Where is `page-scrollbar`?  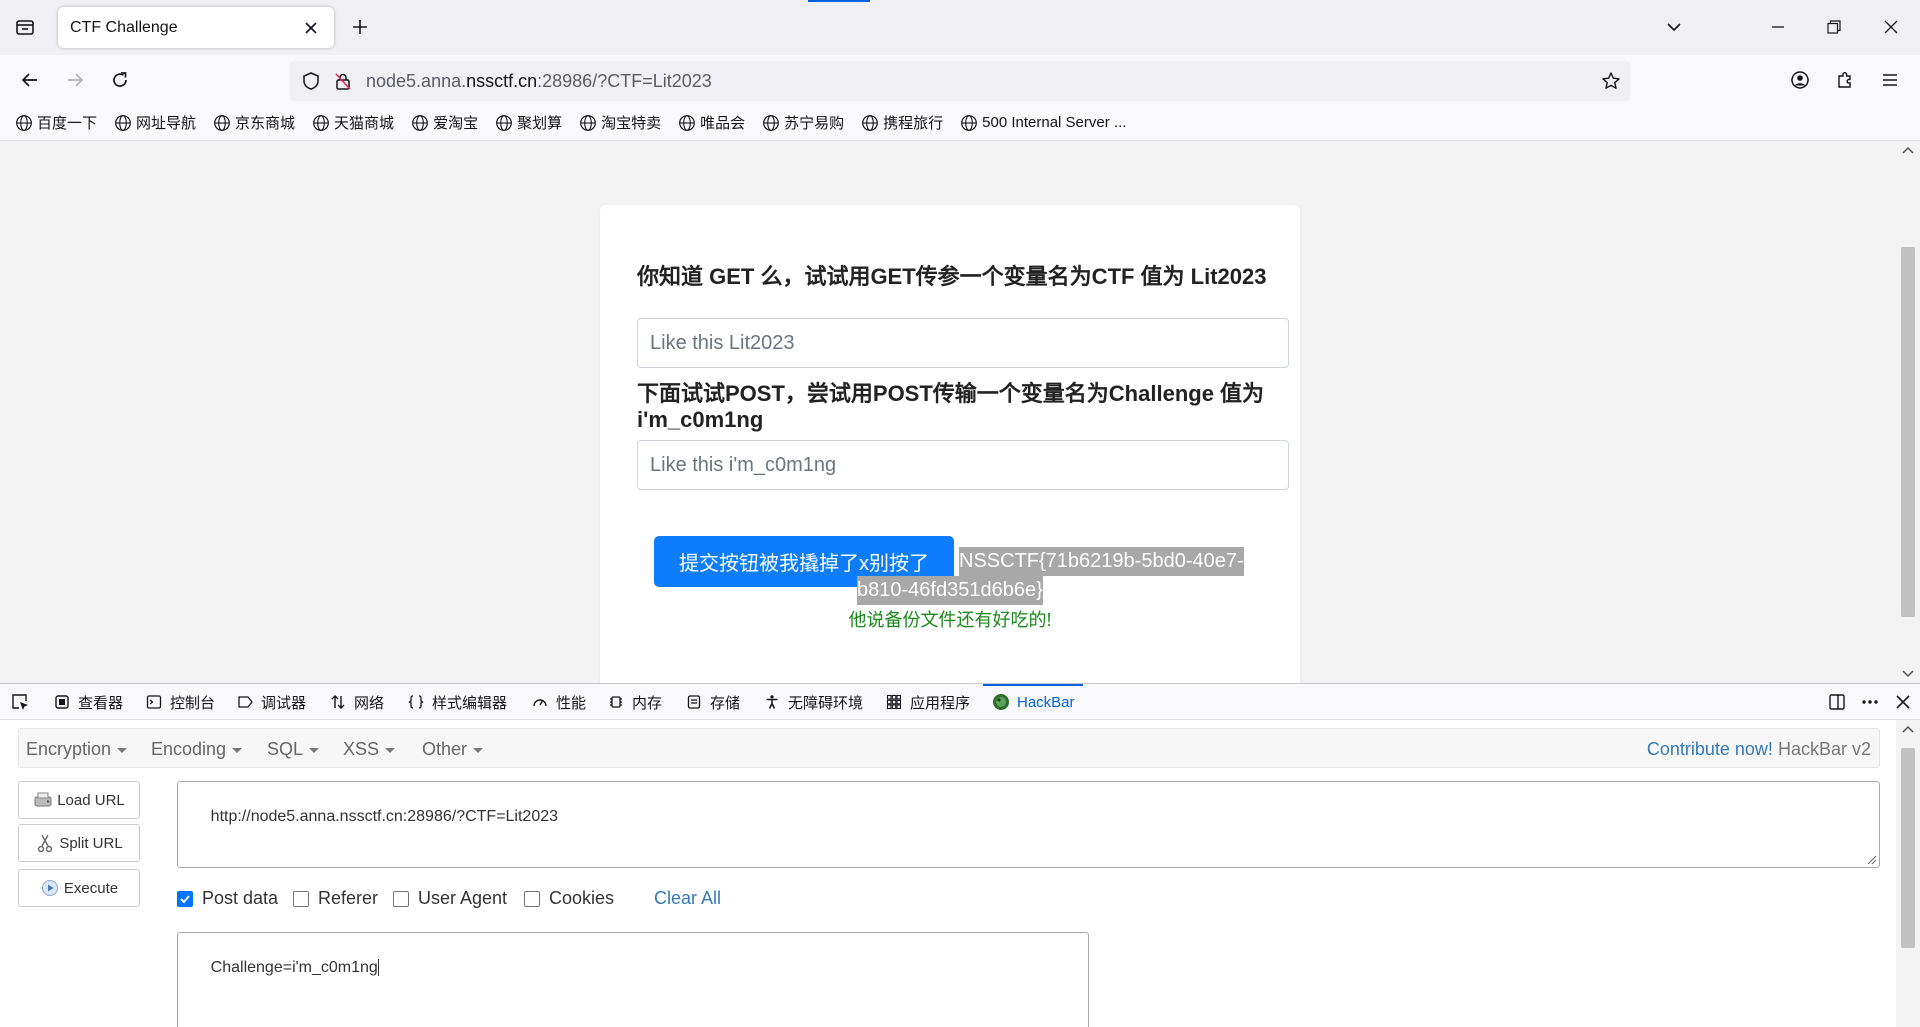 page-scrollbar is located at coordinates (1908, 412).